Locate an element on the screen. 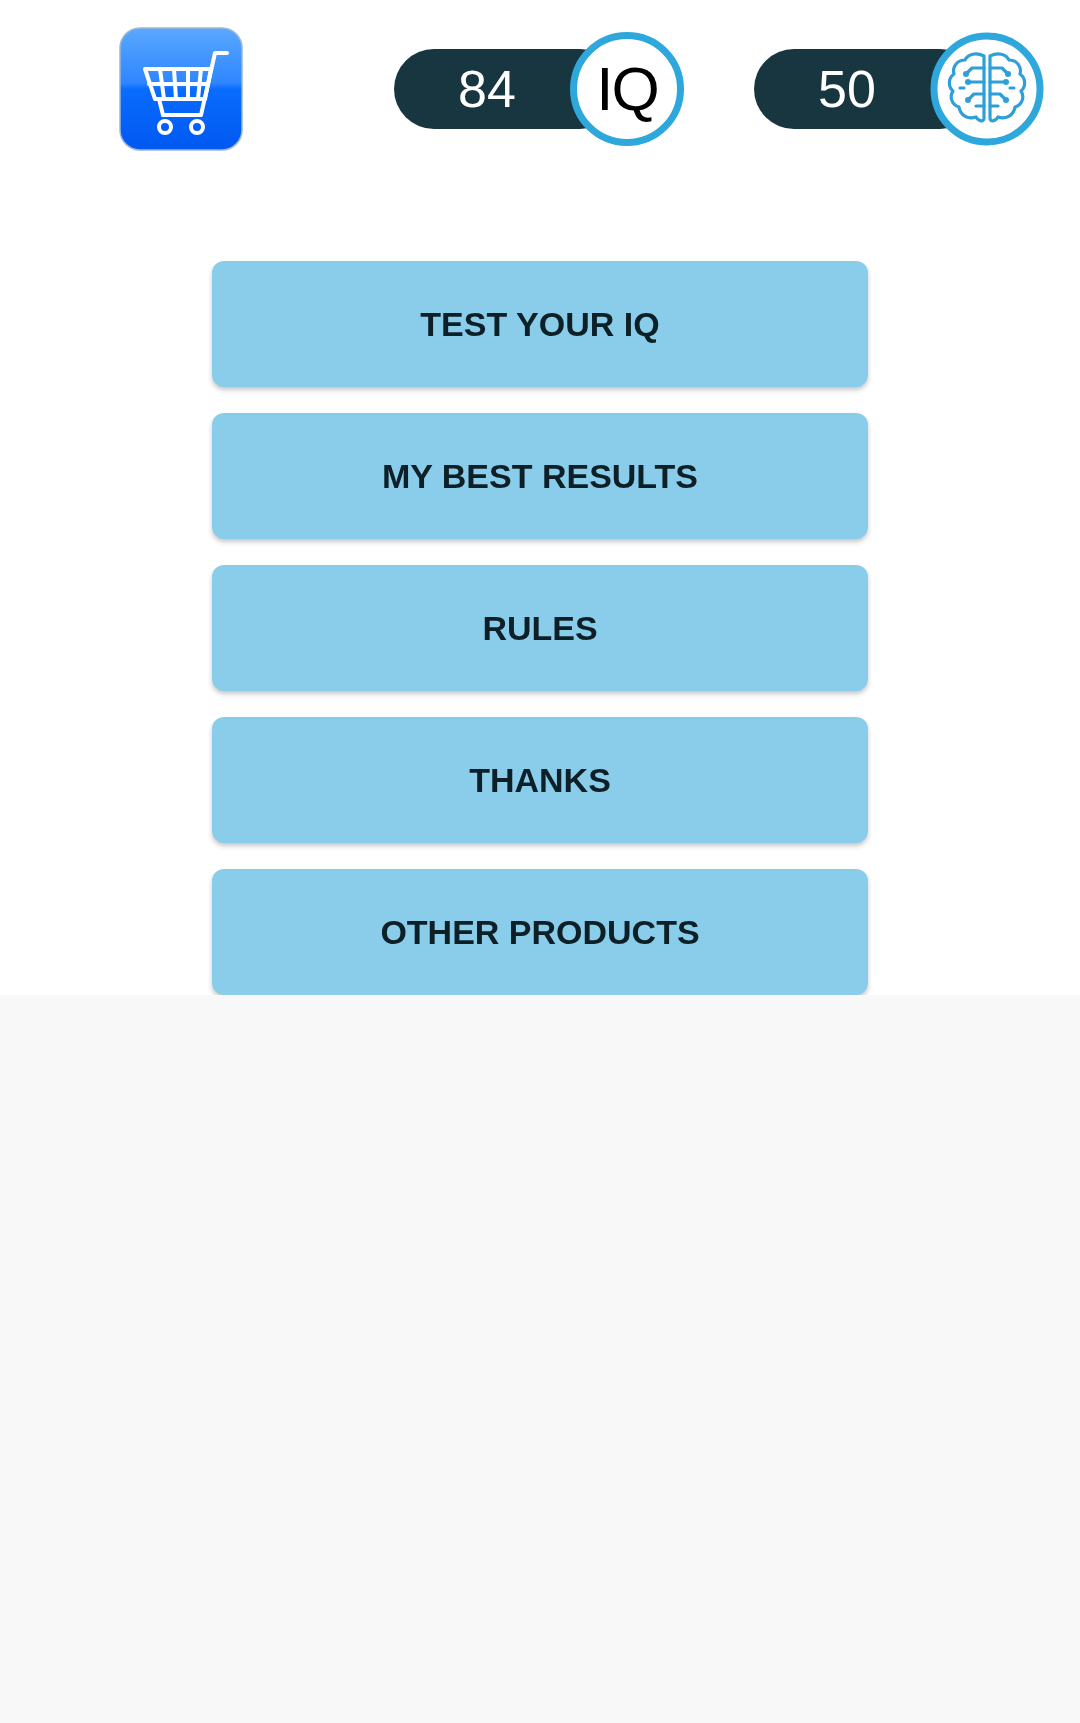 This screenshot has width=1080, height=1723. menu-button: MY BEST RESULTS is located at coordinates (540, 476).